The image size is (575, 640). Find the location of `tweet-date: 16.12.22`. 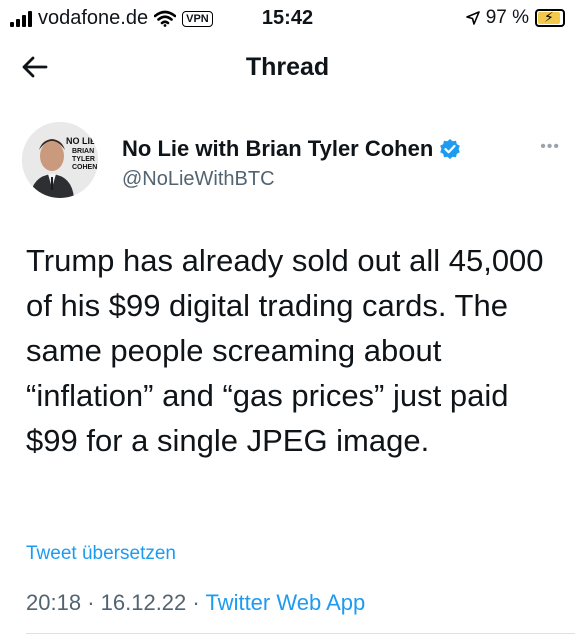

tweet-date: 16.12.22 is located at coordinates (143, 602).